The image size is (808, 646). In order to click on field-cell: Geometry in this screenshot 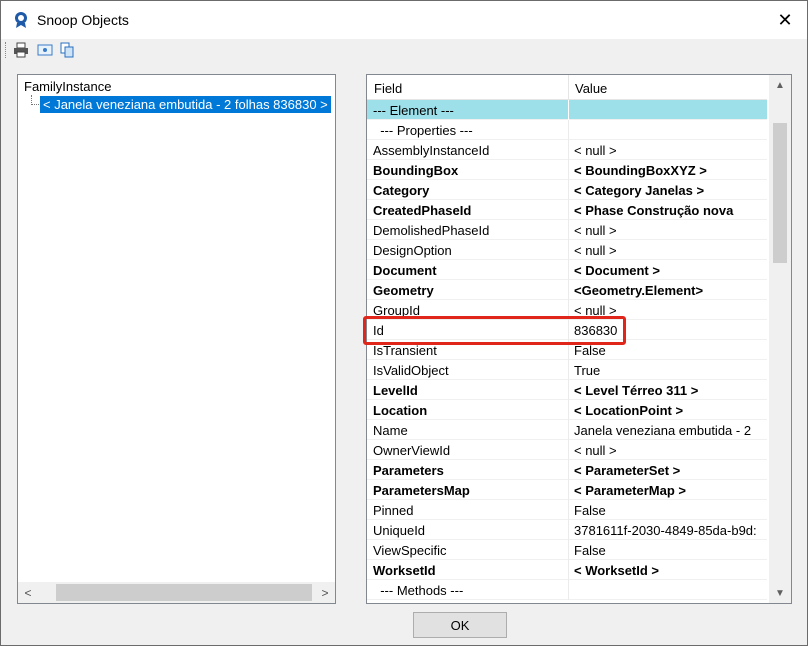, I will do `click(403, 290)`.